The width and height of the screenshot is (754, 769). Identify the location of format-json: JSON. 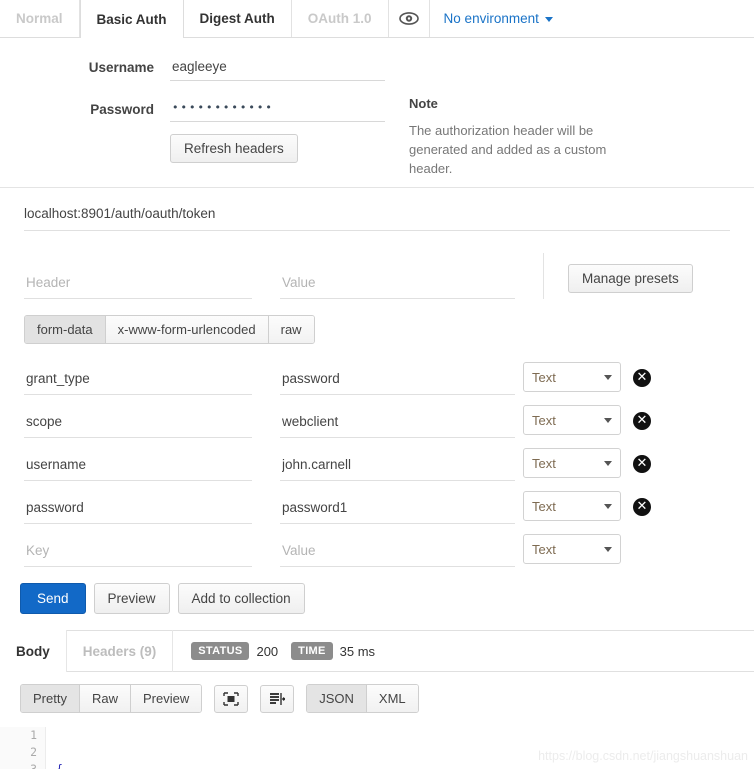
(337, 698).